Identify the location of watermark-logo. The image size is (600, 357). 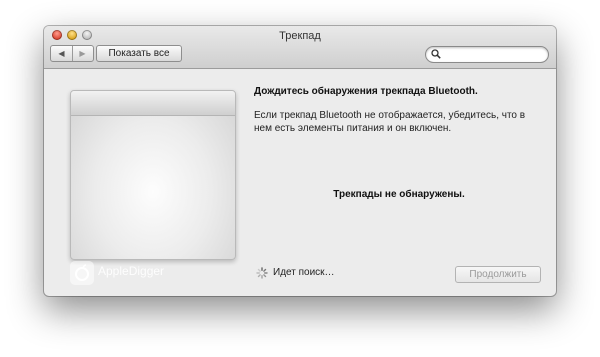
(82, 273).